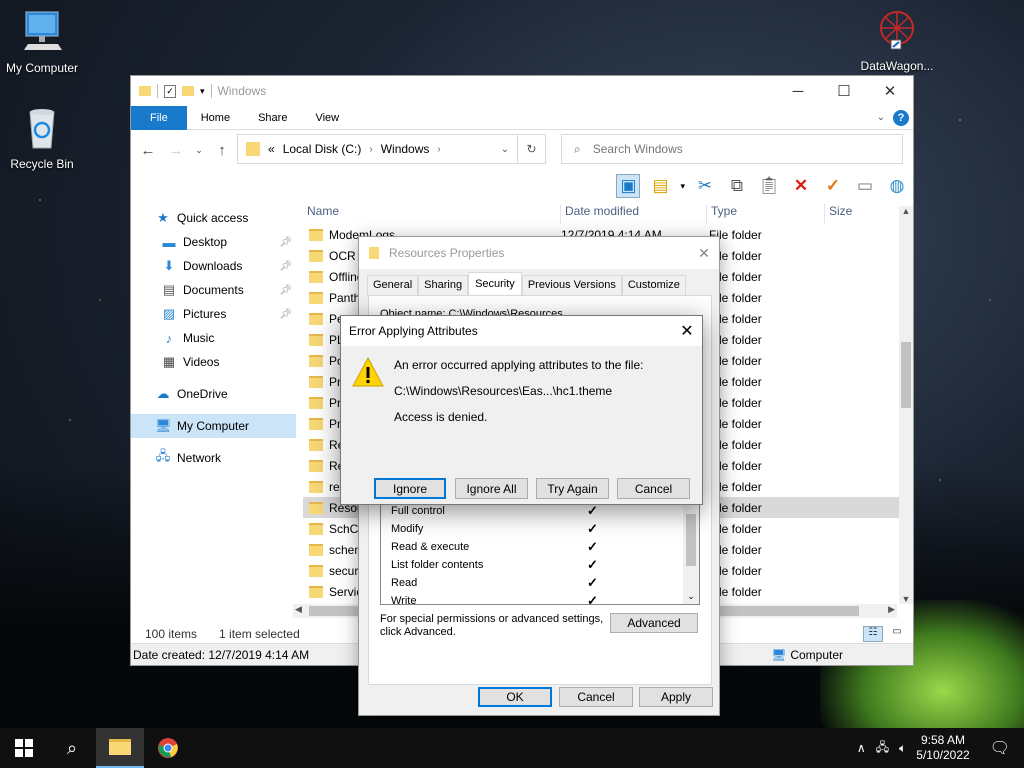 This screenshot has height=768, width=1024. I want to click on ok-button: OK, so click(515, 697).